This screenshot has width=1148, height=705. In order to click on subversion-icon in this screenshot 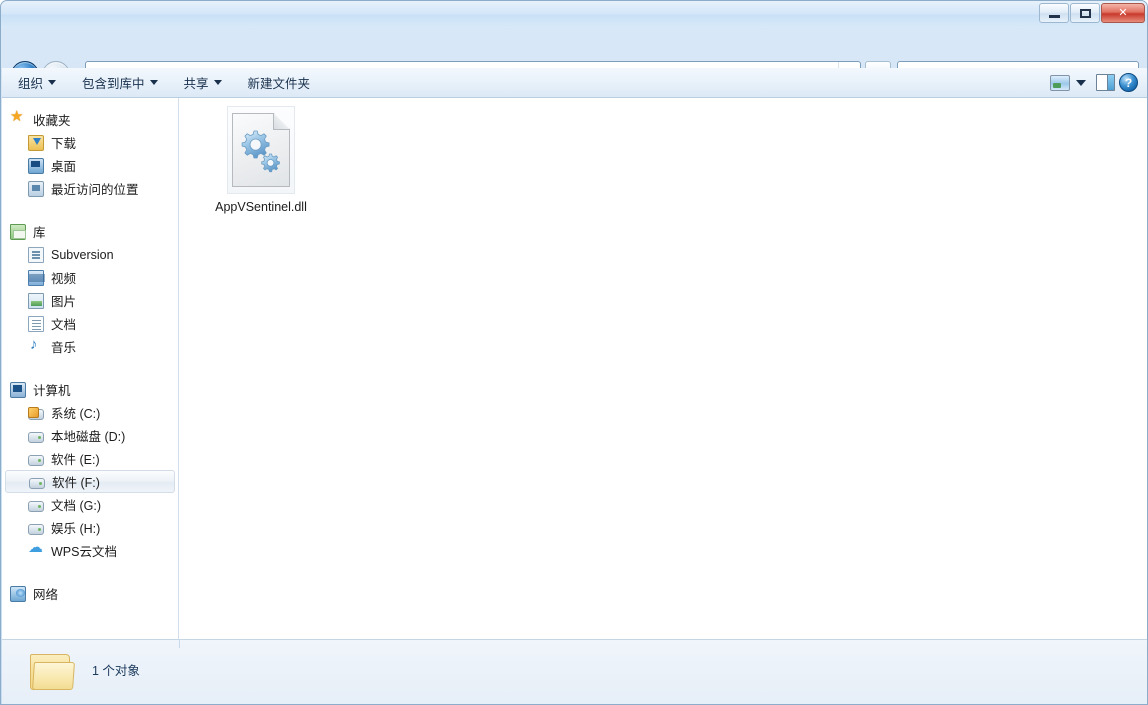, I will do `click(36, 254)`.